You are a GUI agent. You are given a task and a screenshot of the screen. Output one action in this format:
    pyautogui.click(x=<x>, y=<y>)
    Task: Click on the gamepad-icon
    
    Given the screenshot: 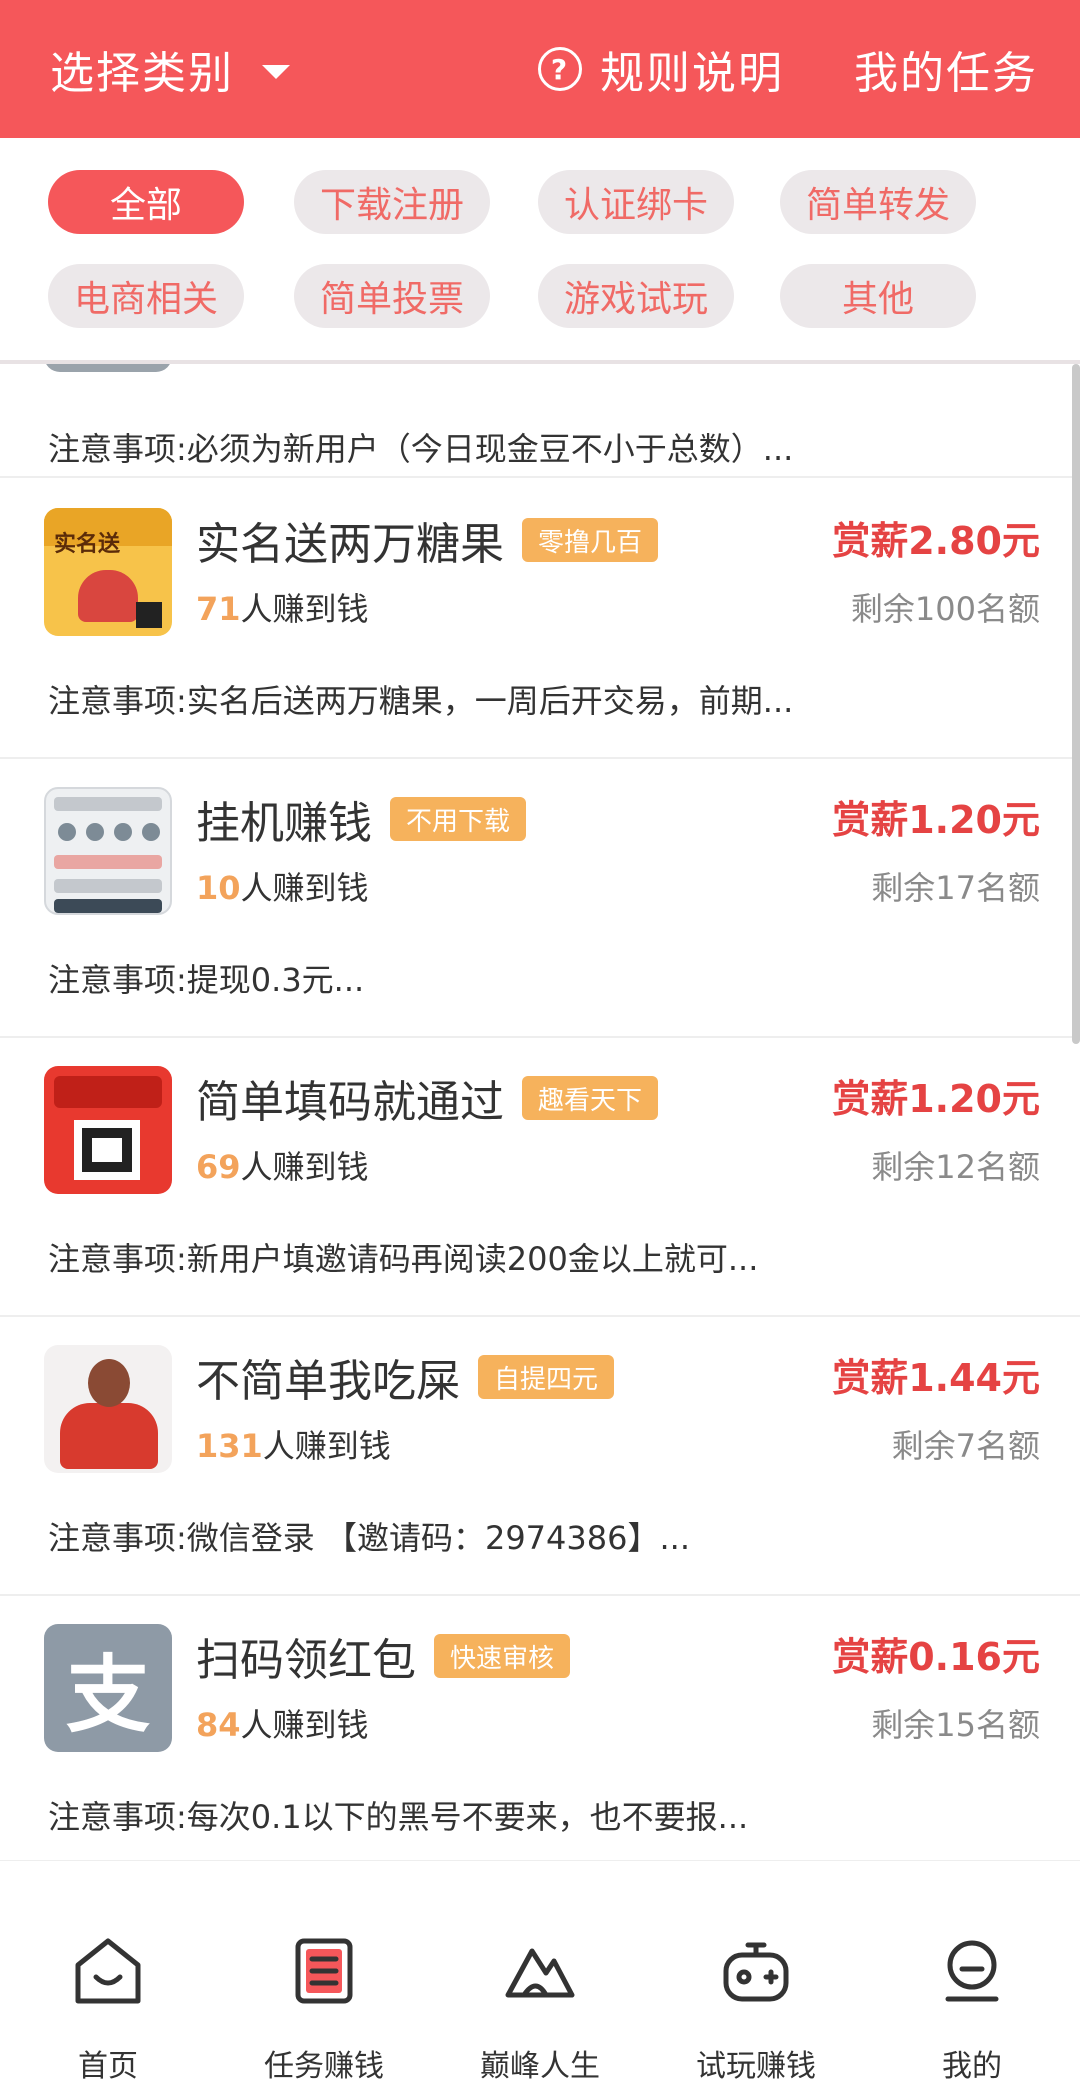 What is the action you would take?
    pyautogui.click(x=756, y=1971)
    